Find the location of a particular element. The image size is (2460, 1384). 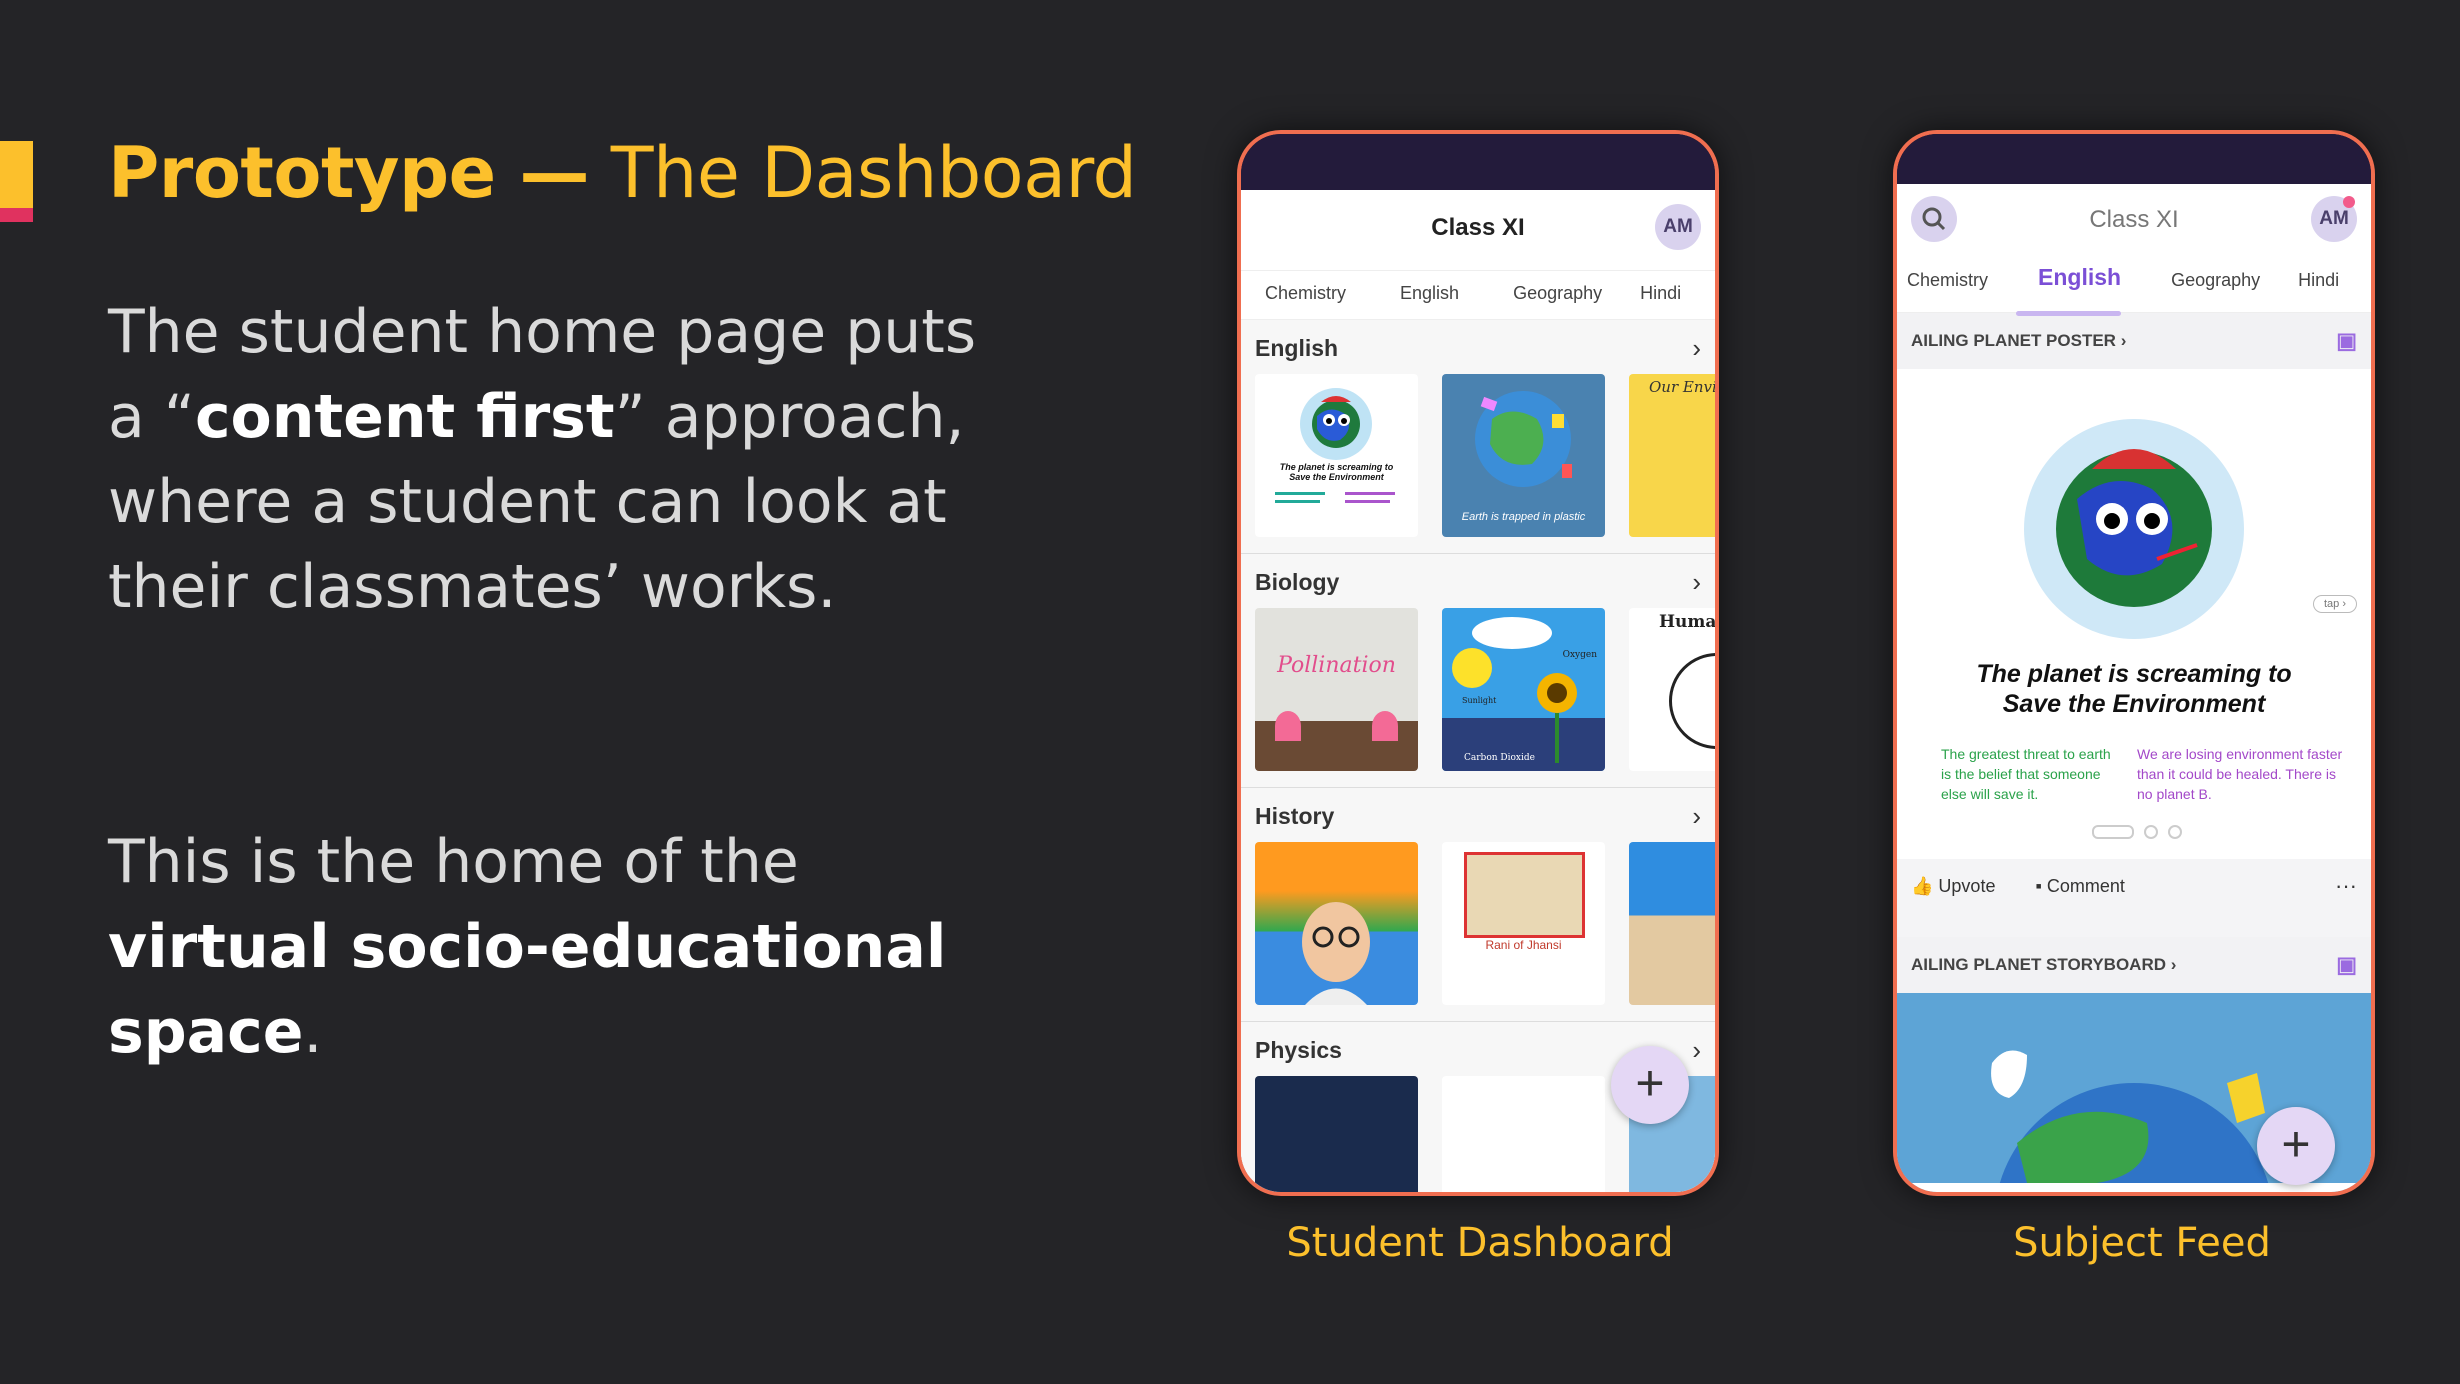

section-history: History › Rani of Jhansi is located at coordinates (1478, 905).